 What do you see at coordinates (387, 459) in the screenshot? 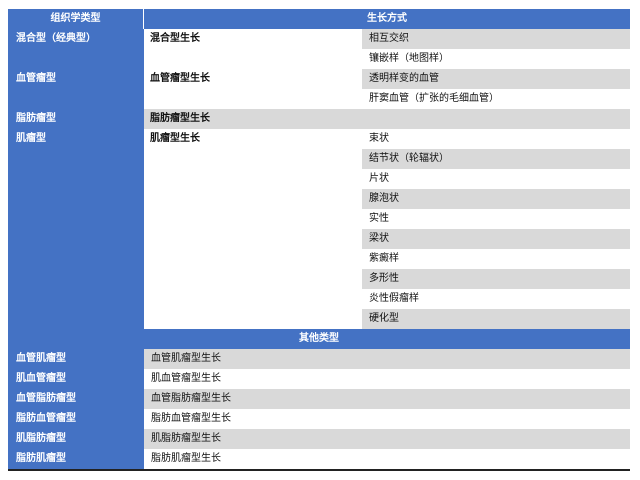
I see `growth-type-cell: 脂肪肌瘤型生长` at bounding box center [387, 459].